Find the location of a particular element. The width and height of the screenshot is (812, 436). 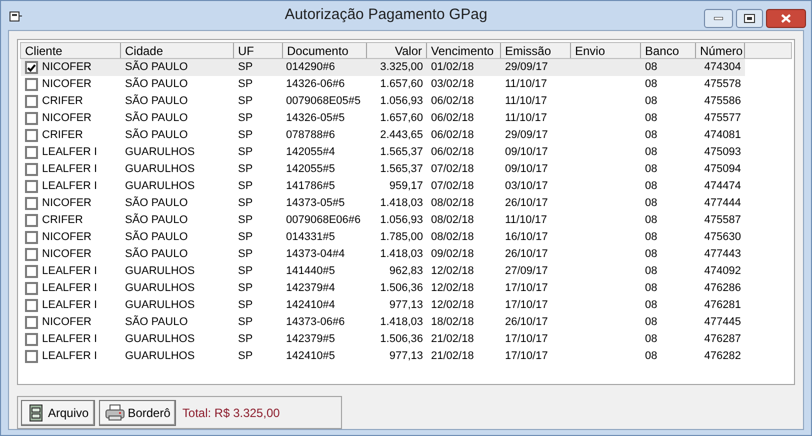

table-row: LEALFER I GUARULHOS SP 142410#5 977,13 21/02/18 17/10/17 08 476282 is located at coordinates (383, 356).